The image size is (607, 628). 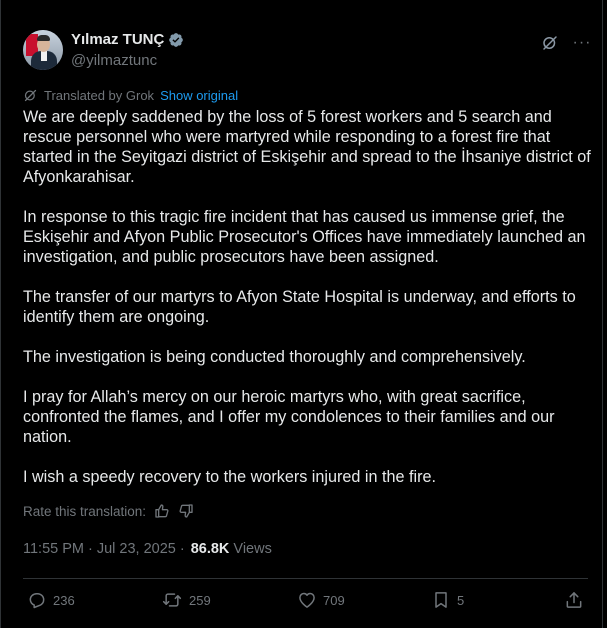 I want to click on tweet-actions: 236 259 709 5, so click(x=305, y=603).